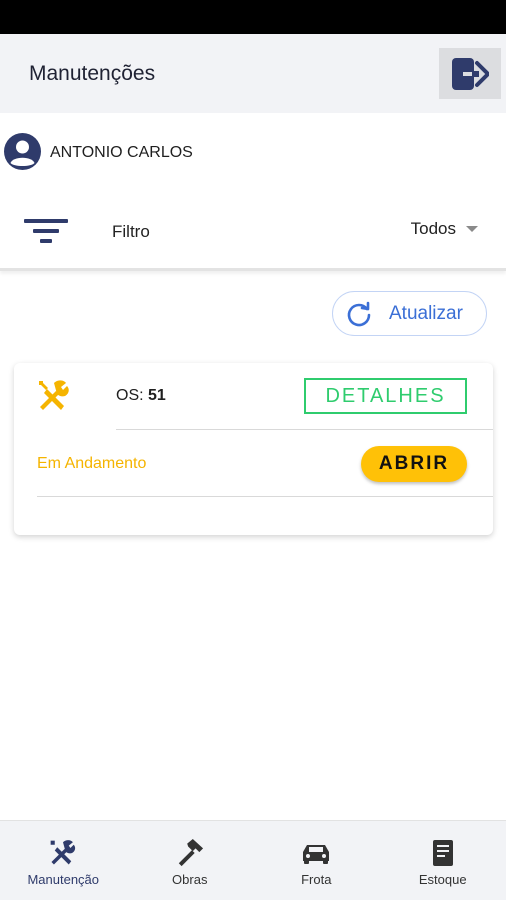 Image resolution: width=506 pixels, height=900 pixels. I want to click on filter-dropdown: Todos, so click(444, 229).